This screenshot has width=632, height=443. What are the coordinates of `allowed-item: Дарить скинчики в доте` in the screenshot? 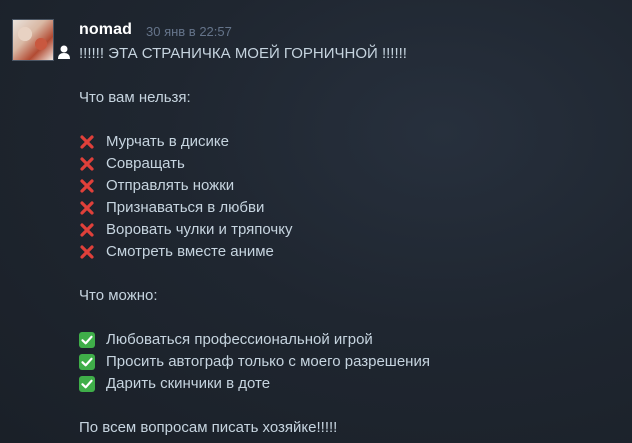 It's located at (349, 384).